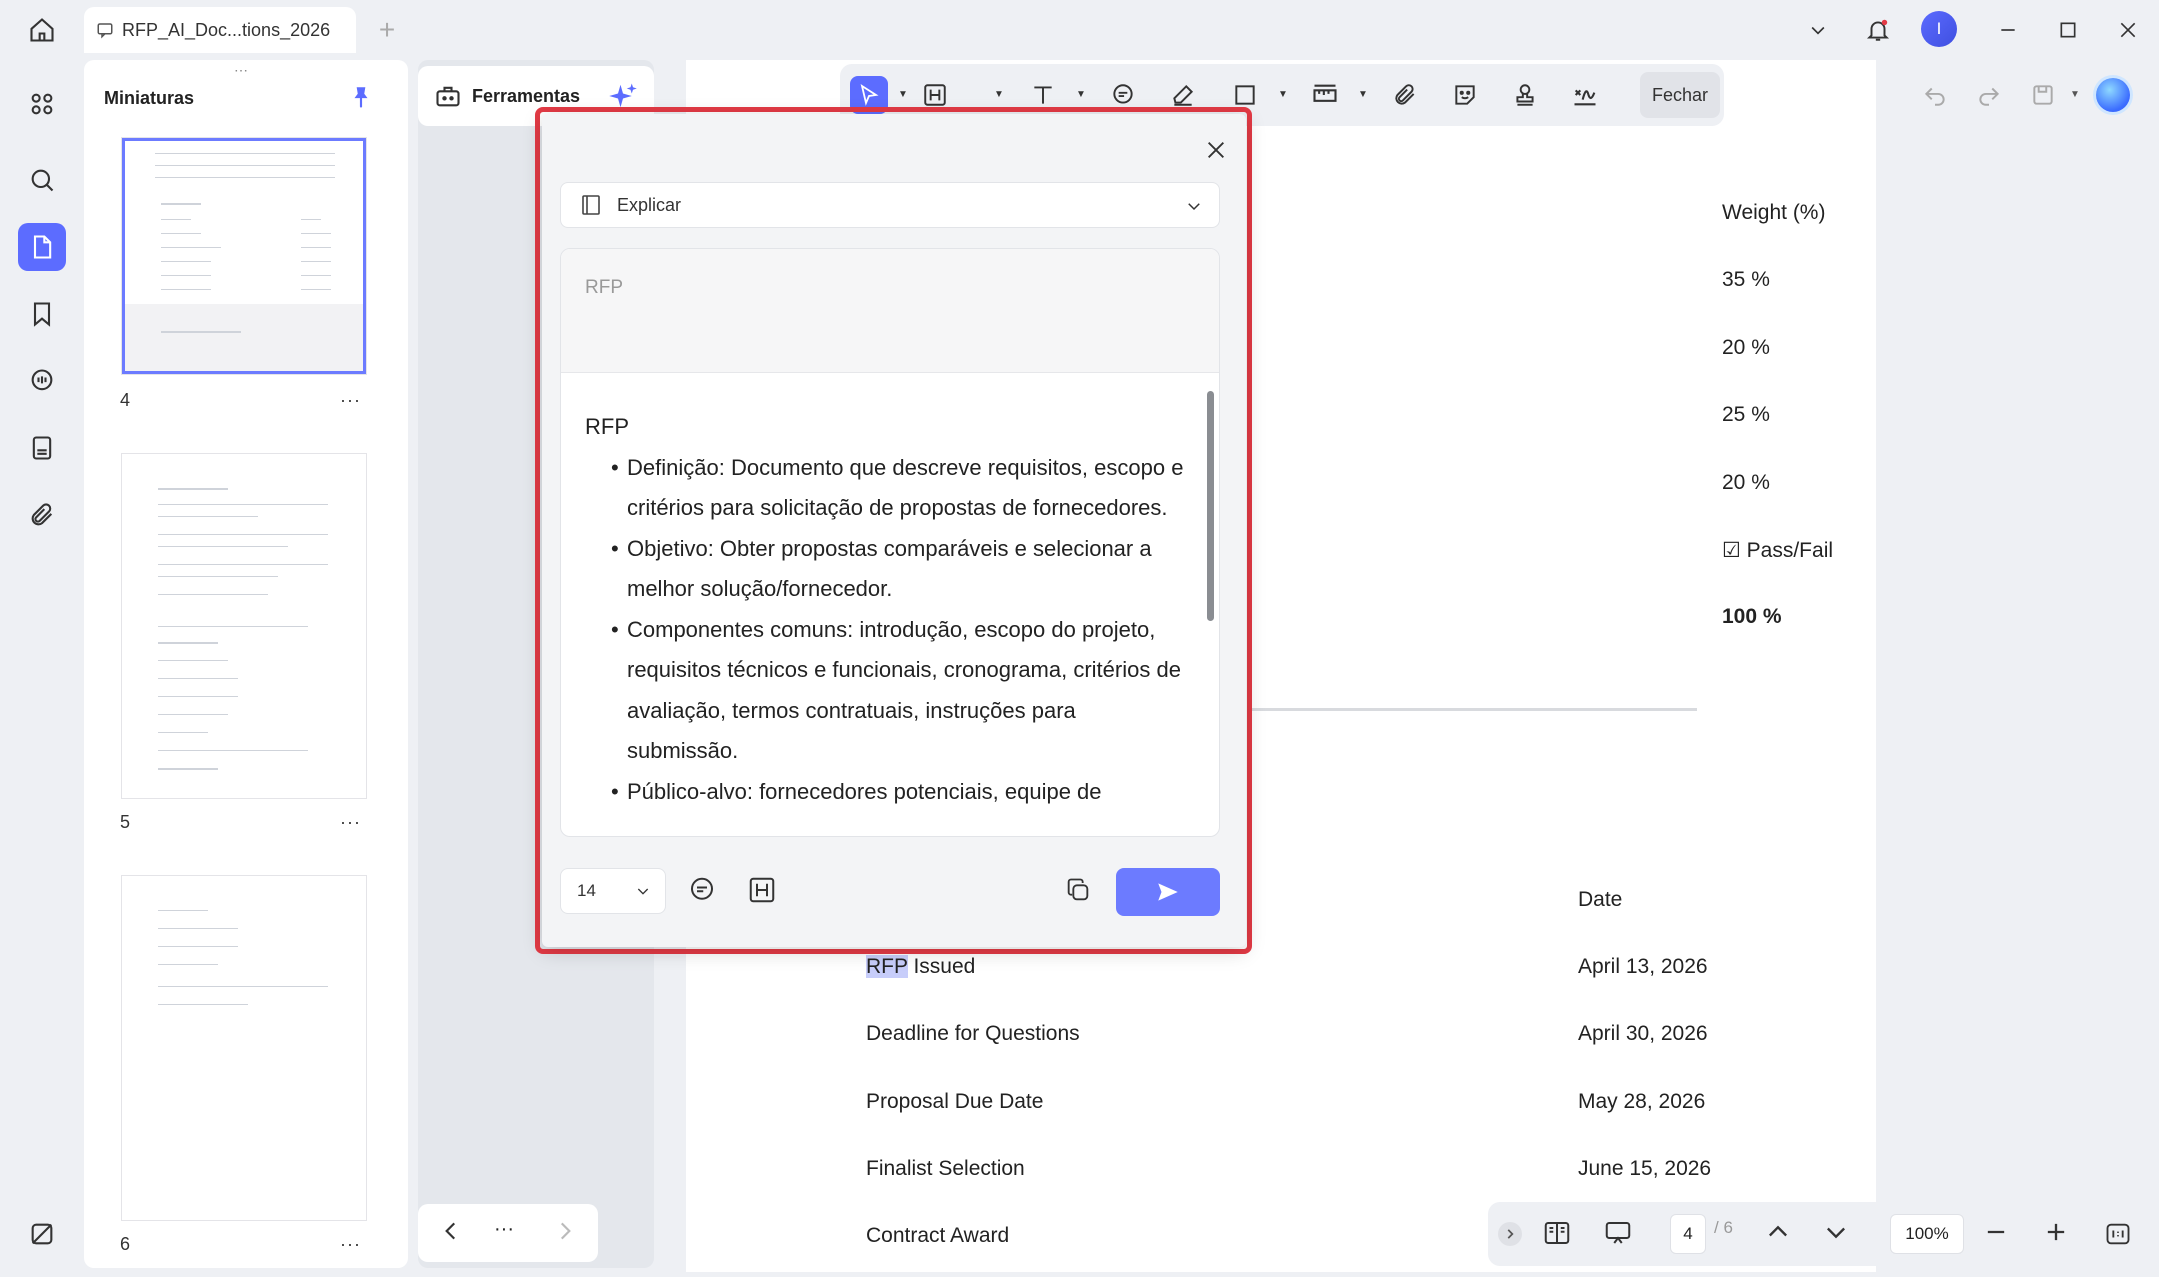 The image size is (2159, 1277). I want to click on undo-button, so click(1935, 95).